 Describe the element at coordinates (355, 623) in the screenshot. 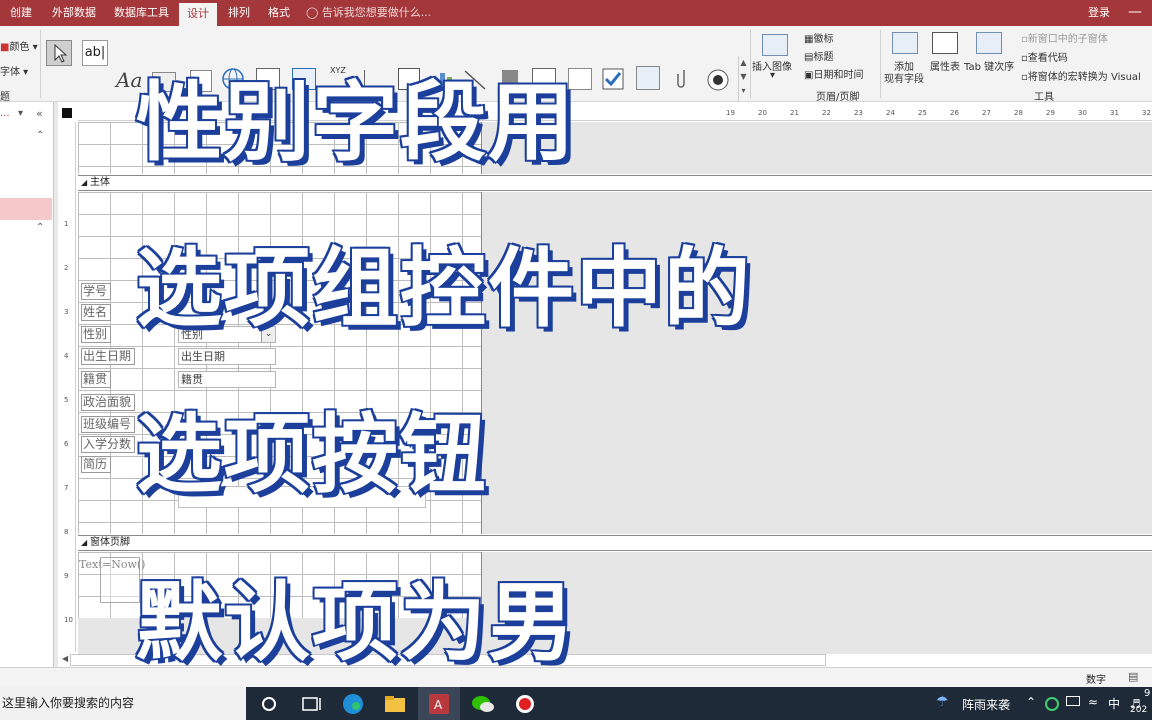

I see `caption-line-4: 默认项为男` at that location.